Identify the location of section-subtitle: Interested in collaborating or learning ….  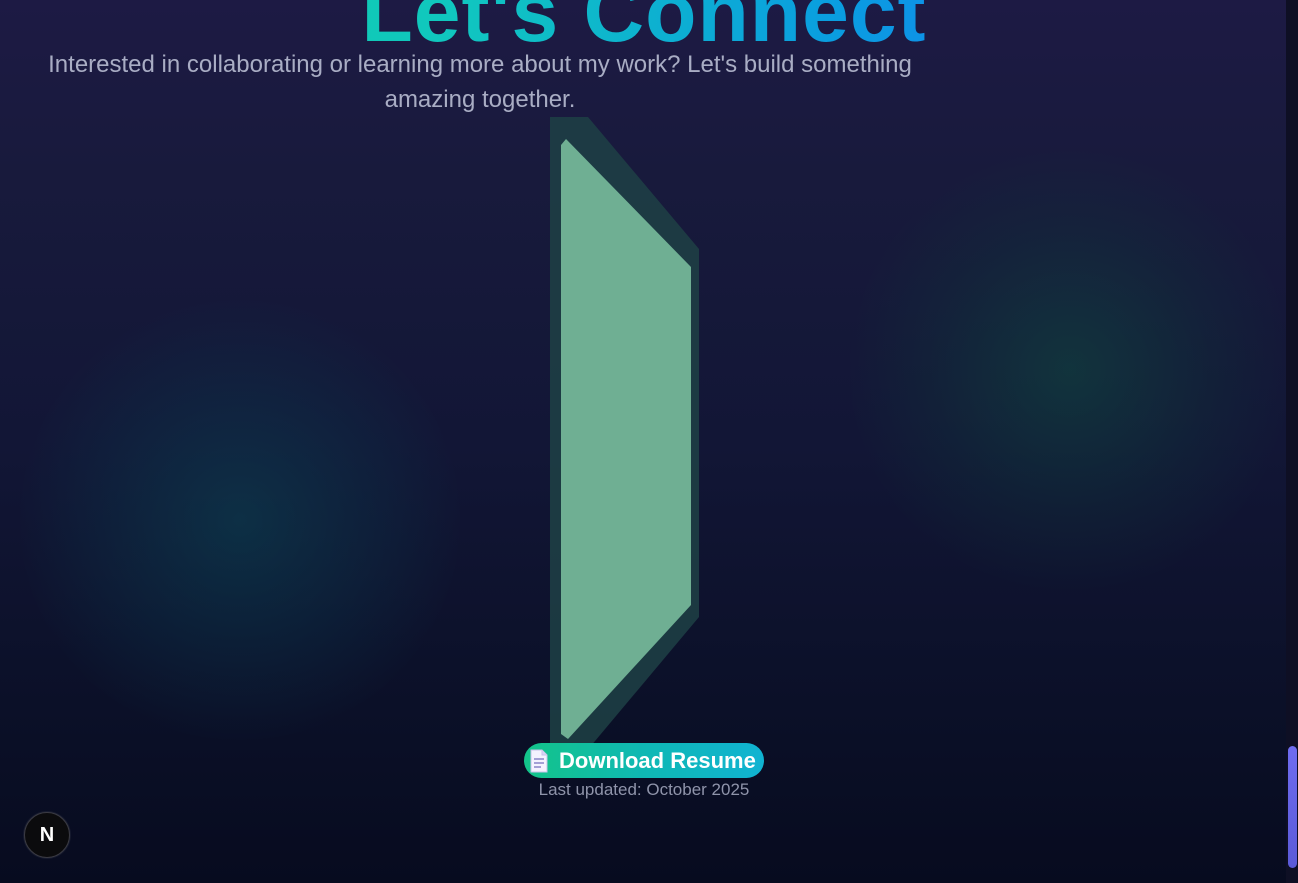
(480, 82).